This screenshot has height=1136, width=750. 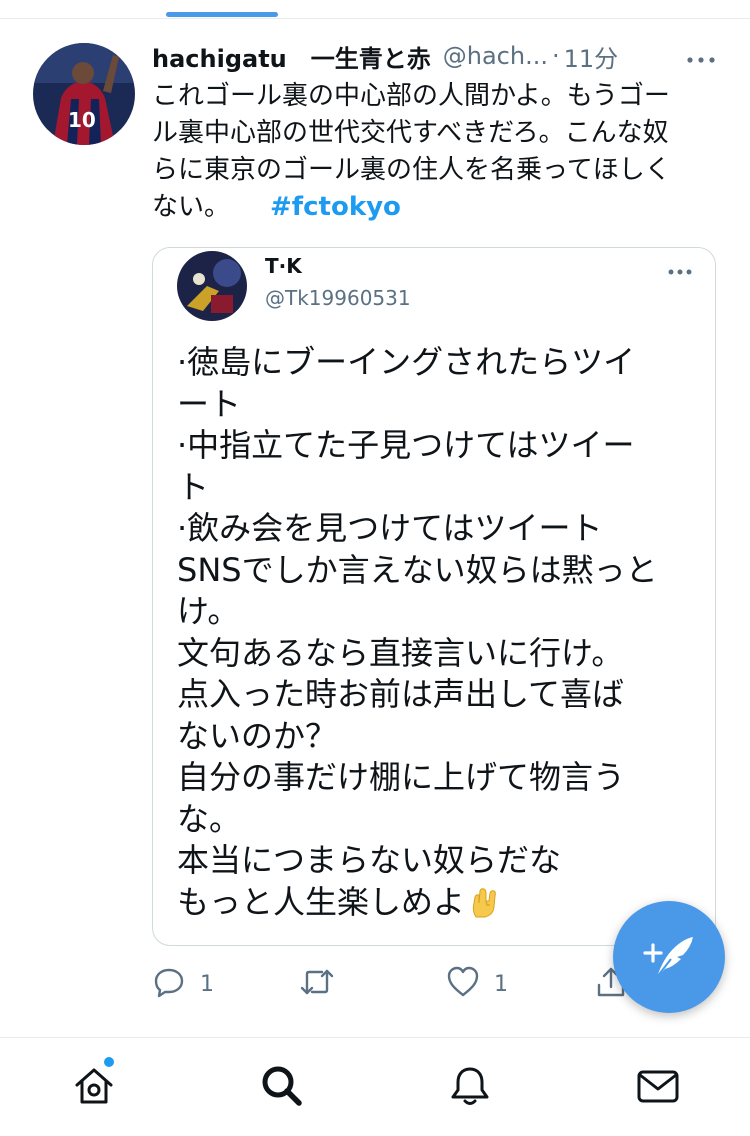 I want to click on tweet-text-segment: ない。, so click(x=191, y=207).